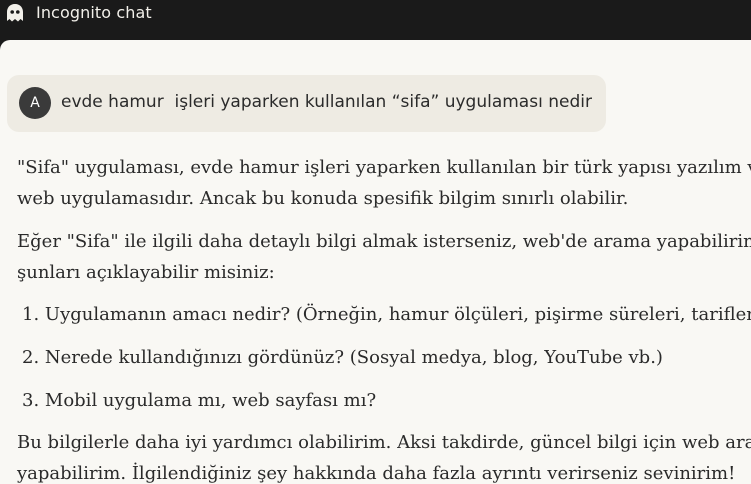 Image resolution: width=751 pixels, height=484 pixels. I want to click on reply-line: şunları açıklayabilir misiniz:, so click(146, 272).